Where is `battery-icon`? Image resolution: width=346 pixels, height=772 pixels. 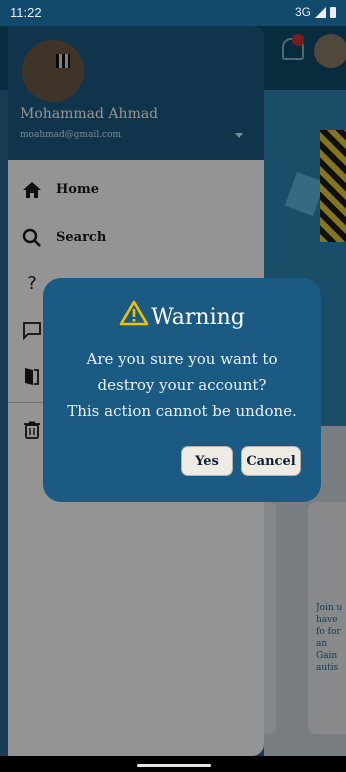 battery-icon is located at coordinates (333, 12).